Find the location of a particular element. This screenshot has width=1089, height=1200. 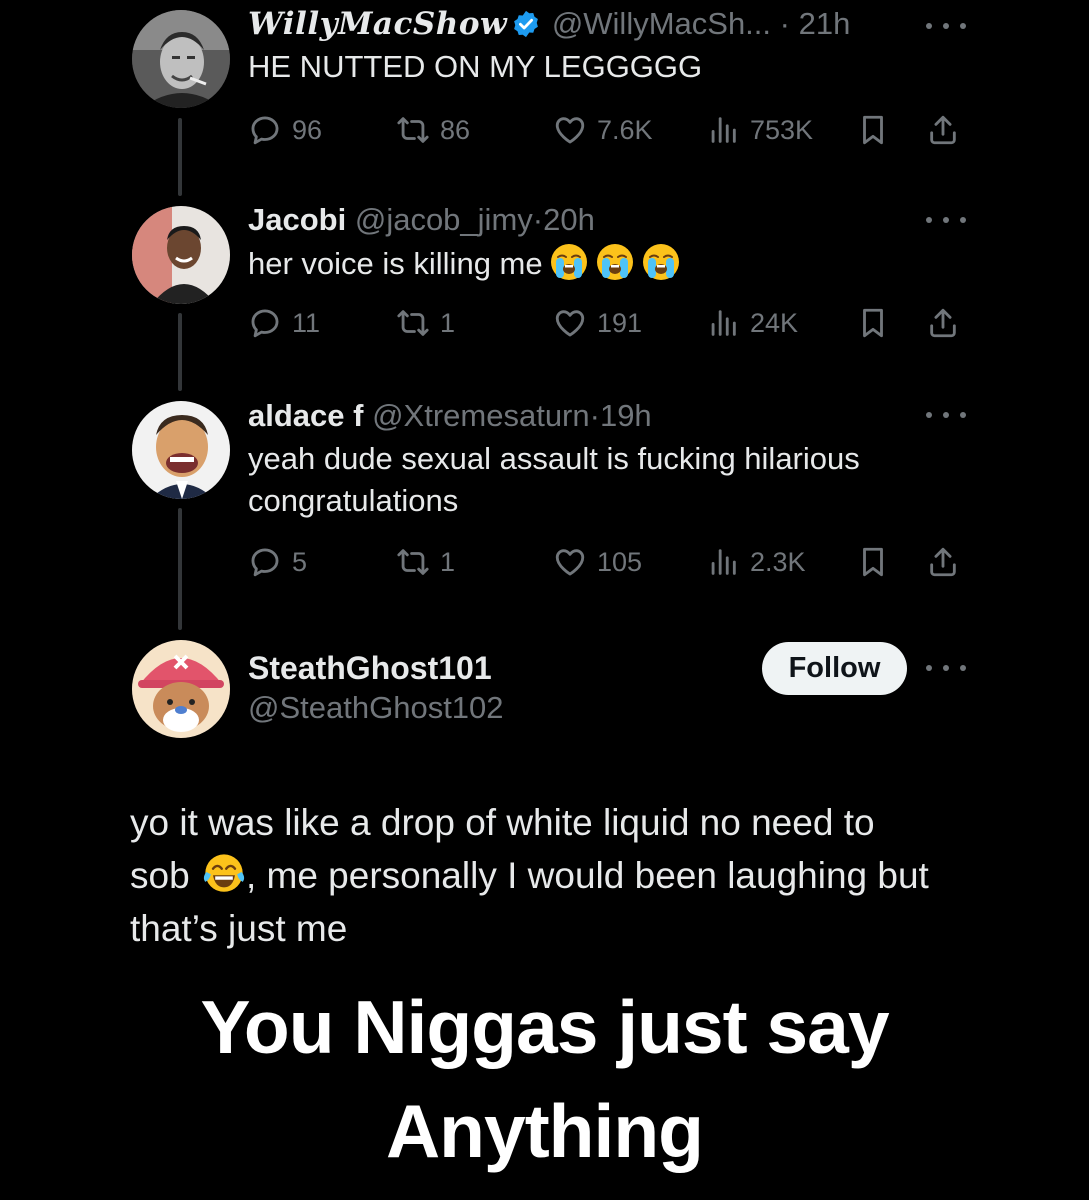

repost-button: 86 is located at coordinates (433, 130).